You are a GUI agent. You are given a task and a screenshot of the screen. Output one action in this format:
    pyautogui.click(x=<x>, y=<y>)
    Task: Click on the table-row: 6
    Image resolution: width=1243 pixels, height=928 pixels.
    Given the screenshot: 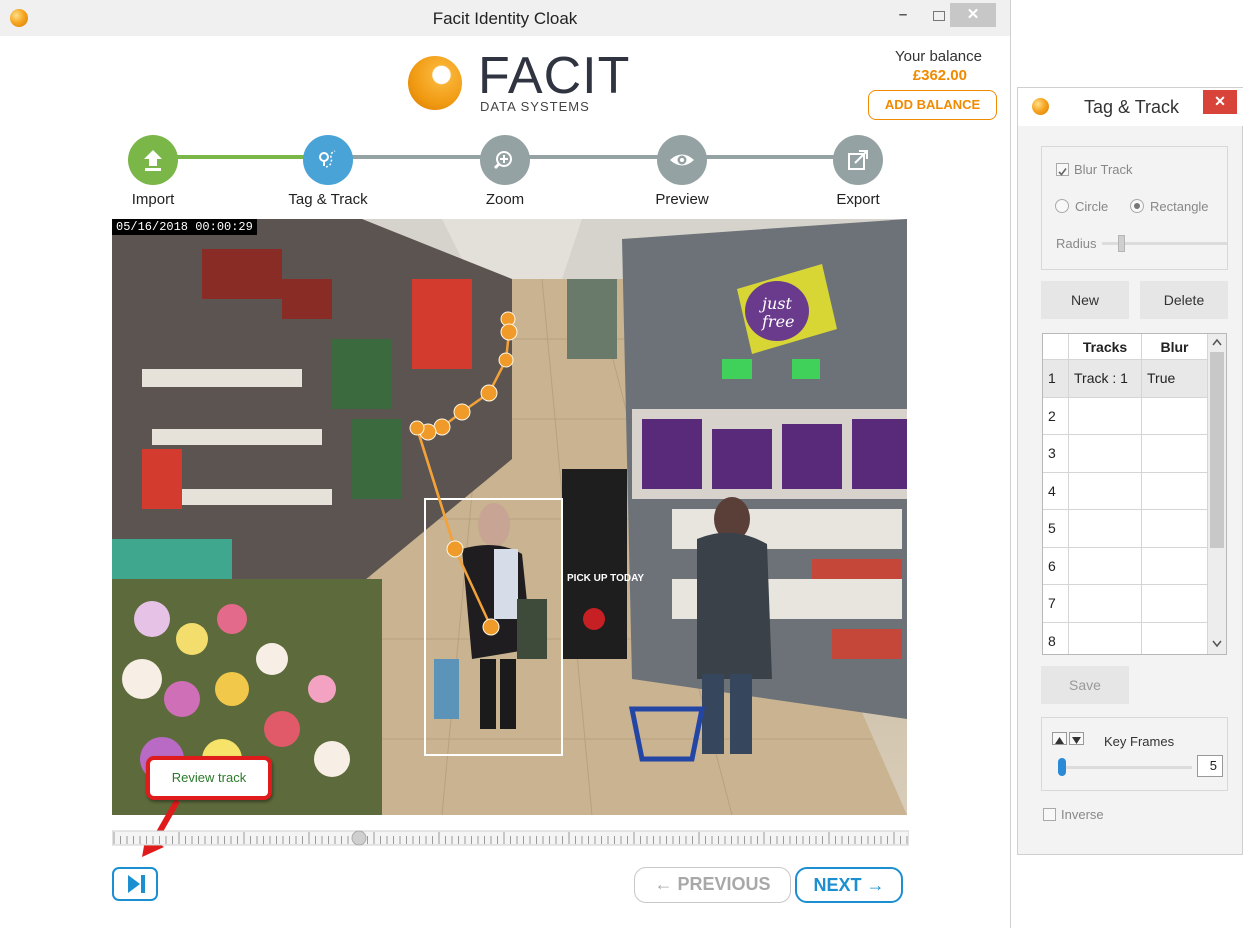 What is the action you would take?
    pyautogui.click(x=1125, y=566)
    